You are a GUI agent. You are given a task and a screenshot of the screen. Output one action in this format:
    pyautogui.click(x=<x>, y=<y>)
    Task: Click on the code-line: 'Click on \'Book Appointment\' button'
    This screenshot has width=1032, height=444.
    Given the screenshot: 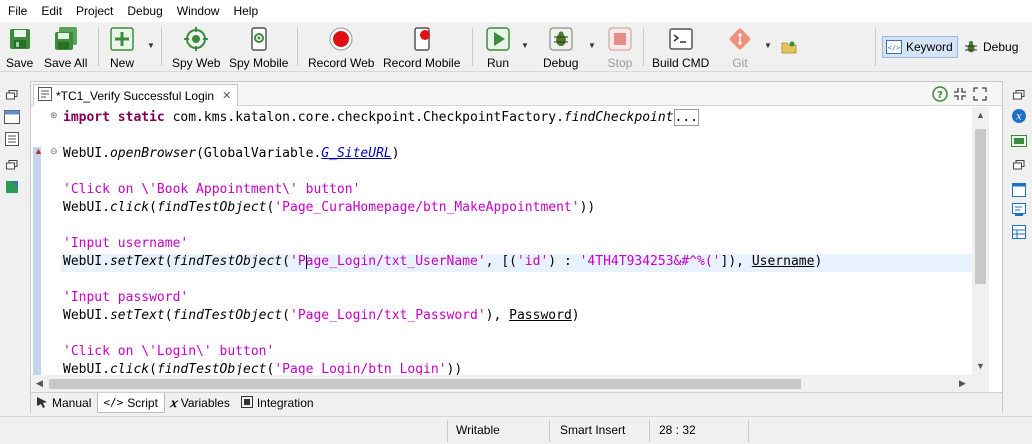 What is the action you would take?
    pyautogui.click(x=212, y=189)
    